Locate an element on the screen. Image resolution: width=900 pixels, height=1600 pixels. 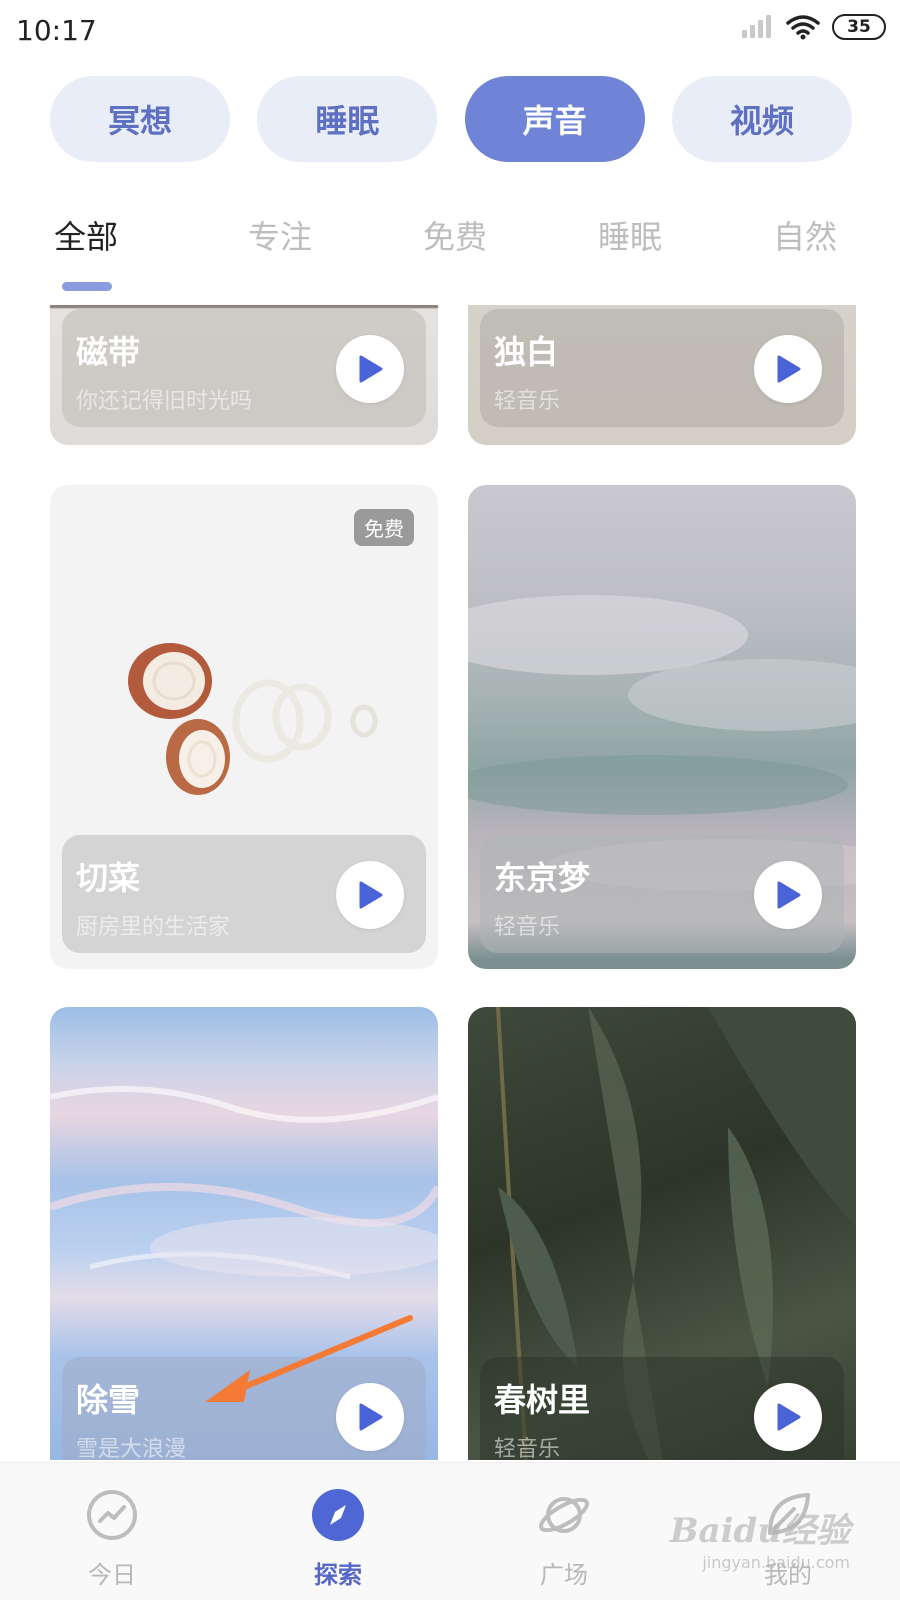
tab-focus: 专注 is located at coordinates (280, 235).